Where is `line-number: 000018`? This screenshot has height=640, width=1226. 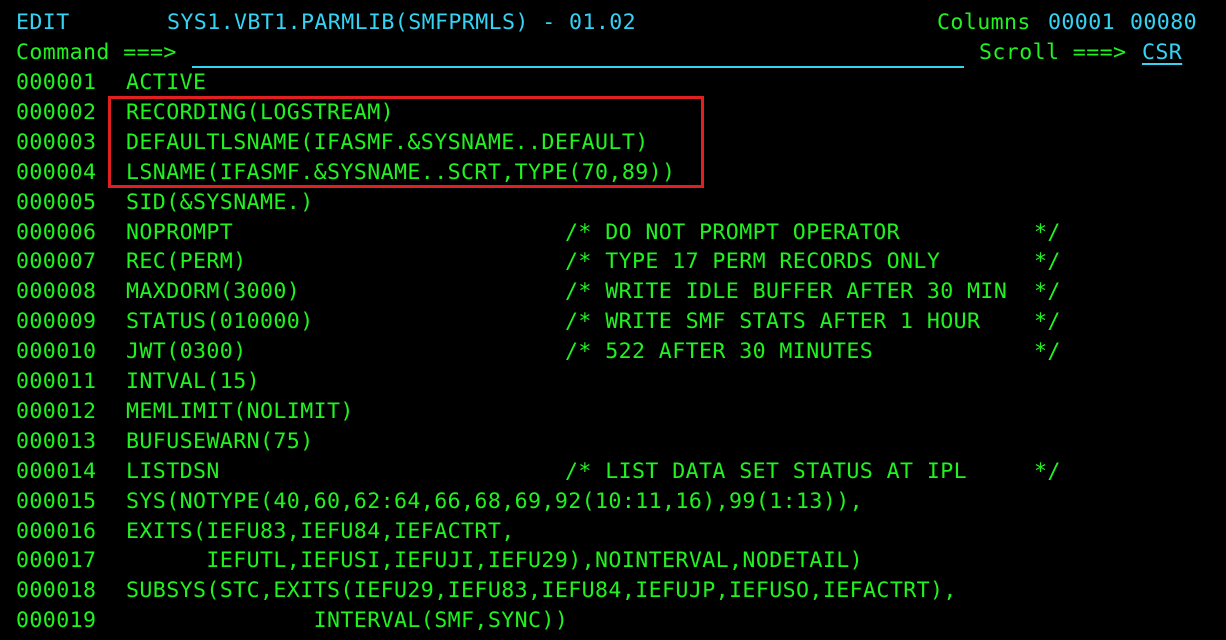
line-number: 000018 is located at coordinates (56, 591).